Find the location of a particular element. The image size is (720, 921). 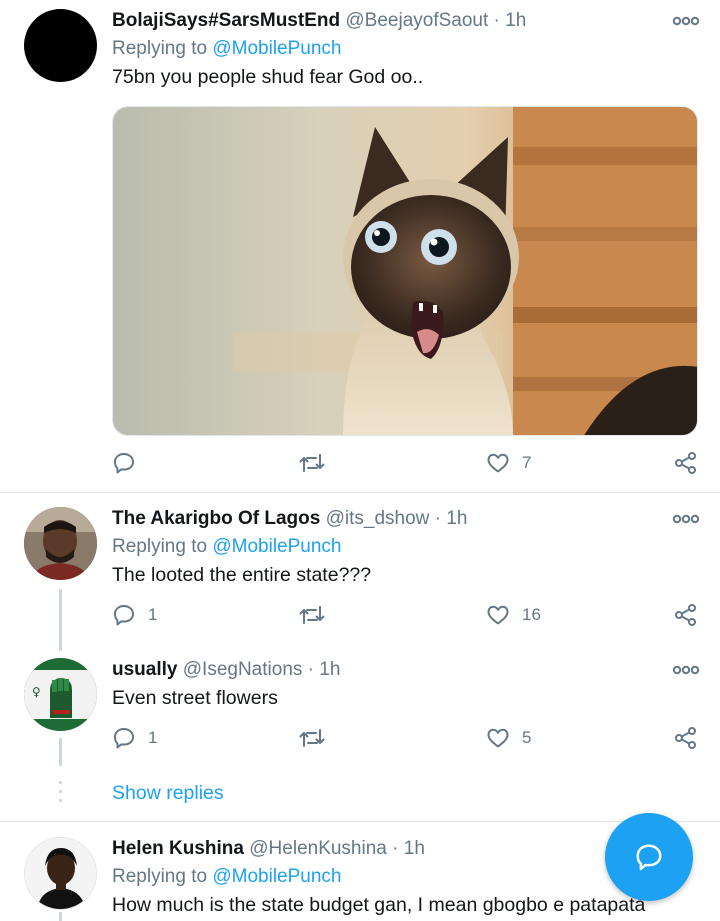

user-handle: @its_dshow is located at coordinates (378, 518).